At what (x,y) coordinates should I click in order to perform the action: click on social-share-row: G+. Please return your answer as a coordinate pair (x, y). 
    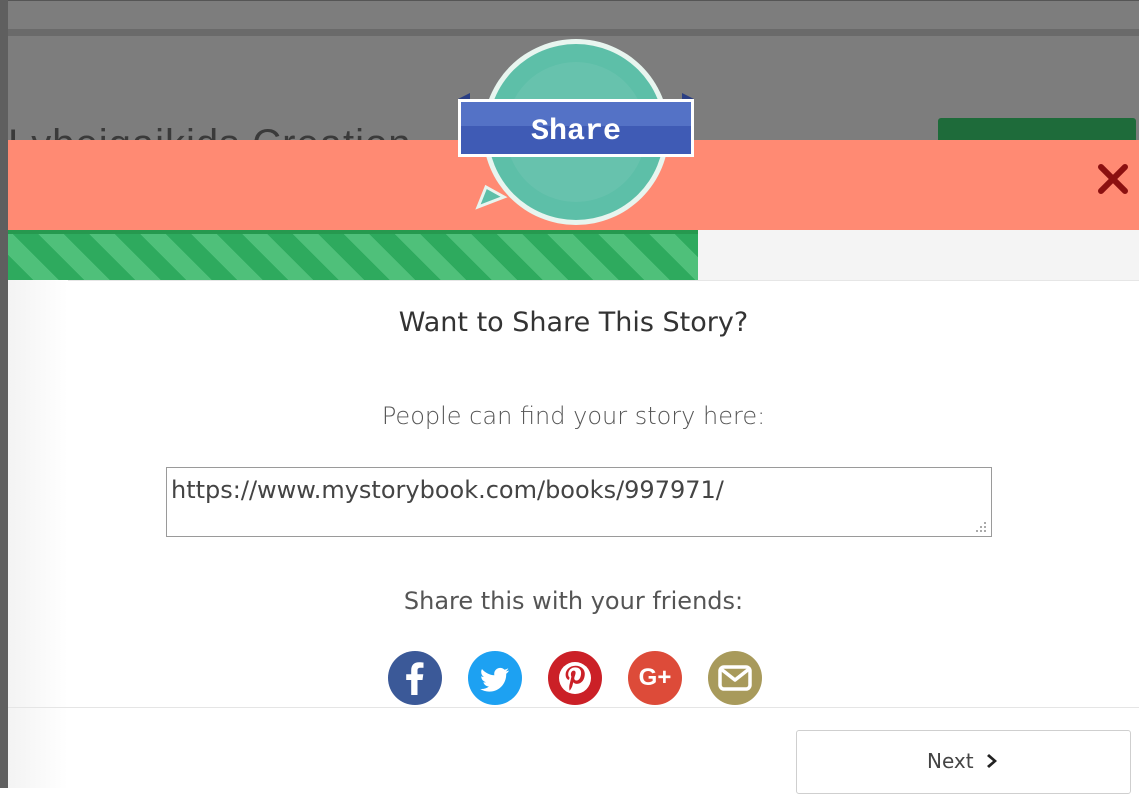
    Looking at the image, I should click on (583, 681).